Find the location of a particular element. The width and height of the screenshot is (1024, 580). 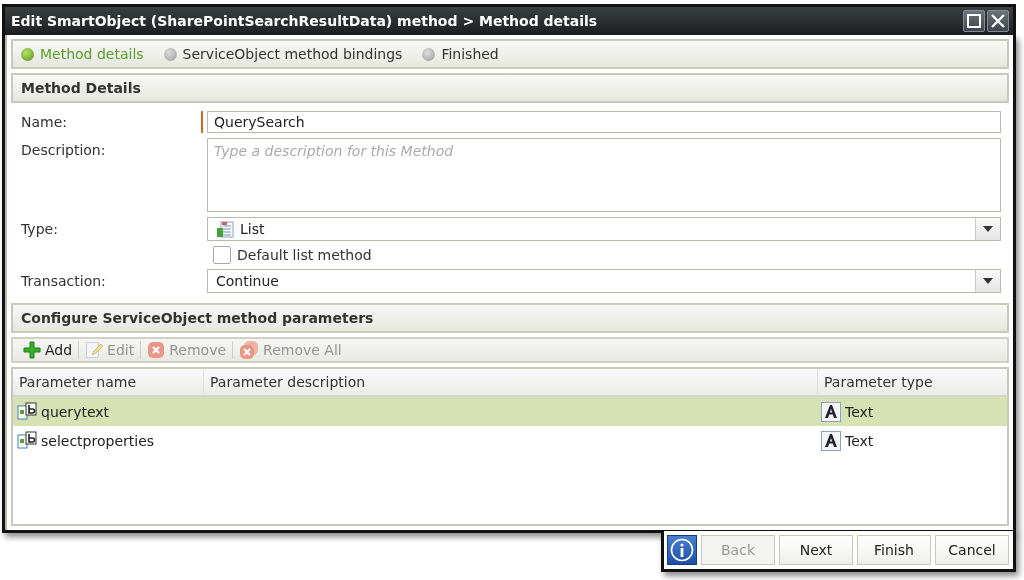

field-label: Type: is located at coordinates (40, 229).